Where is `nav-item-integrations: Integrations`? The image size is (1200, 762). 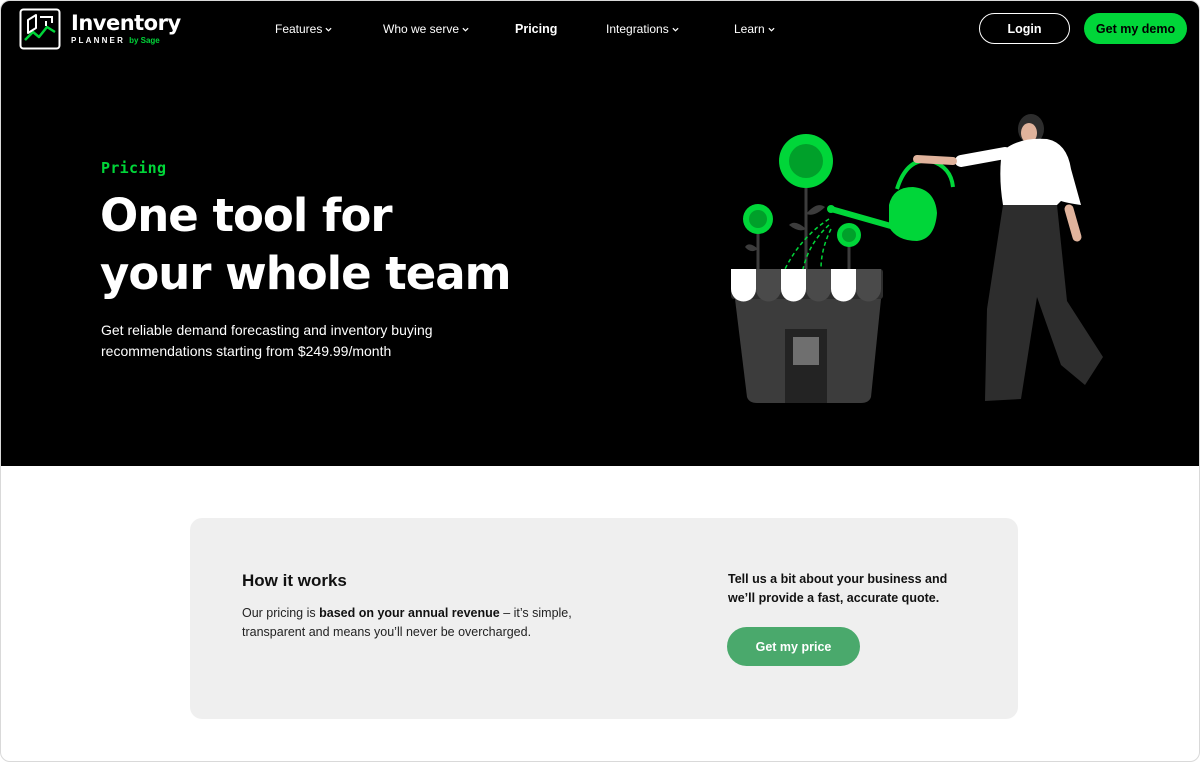
nav-item-integrations: Integrations is located at coordinates (642, 29).